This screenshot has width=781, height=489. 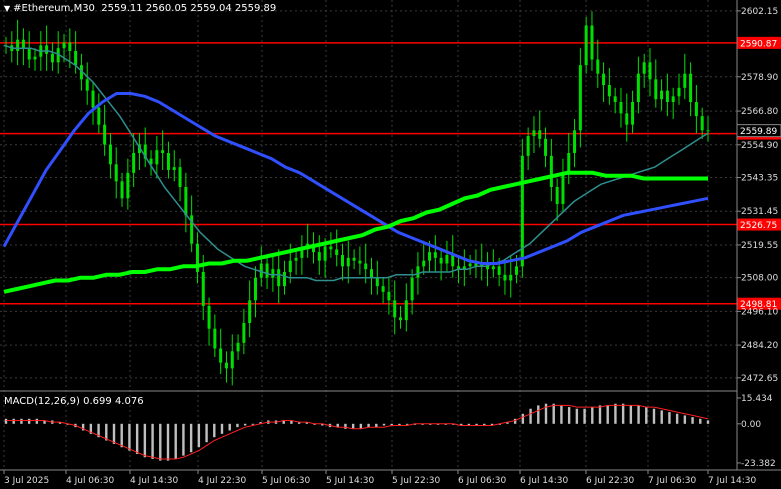 I want to click on price-tick-label: 2602.15, so click(x=759, y=12).